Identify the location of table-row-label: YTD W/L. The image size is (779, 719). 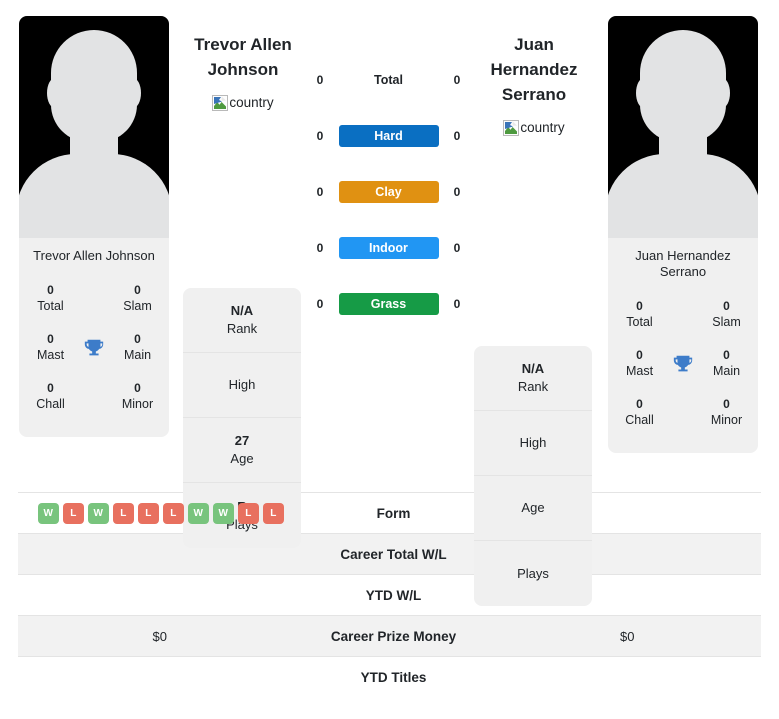
(393, 595).